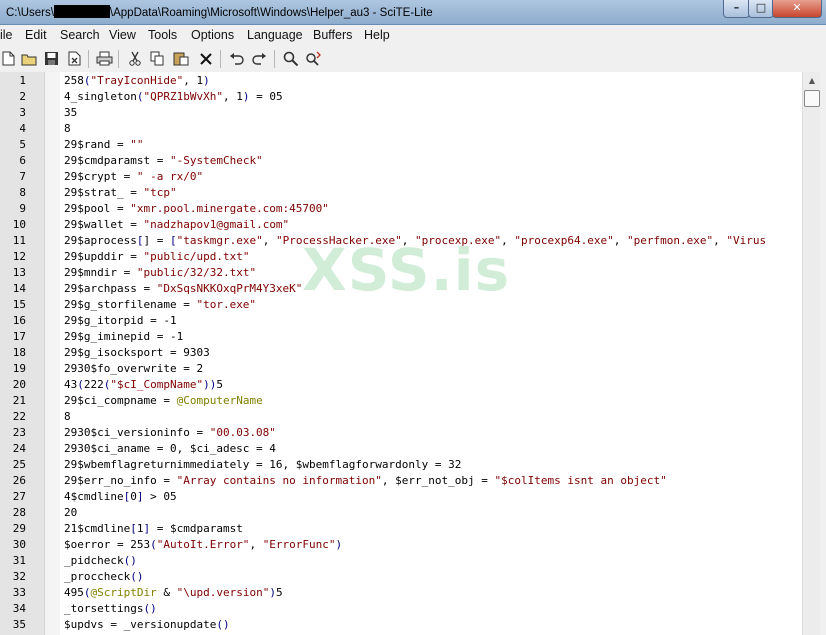 The image size is (826, 635). I want to click on menu-options: Options, so click(212, 35).